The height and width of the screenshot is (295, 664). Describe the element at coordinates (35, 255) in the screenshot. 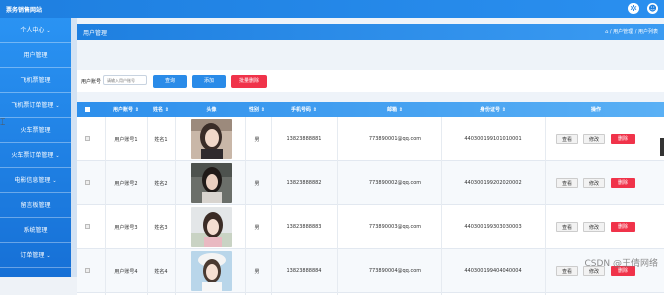

I see `sidebar-item-orders: 订单管理 ⌄` at that location.